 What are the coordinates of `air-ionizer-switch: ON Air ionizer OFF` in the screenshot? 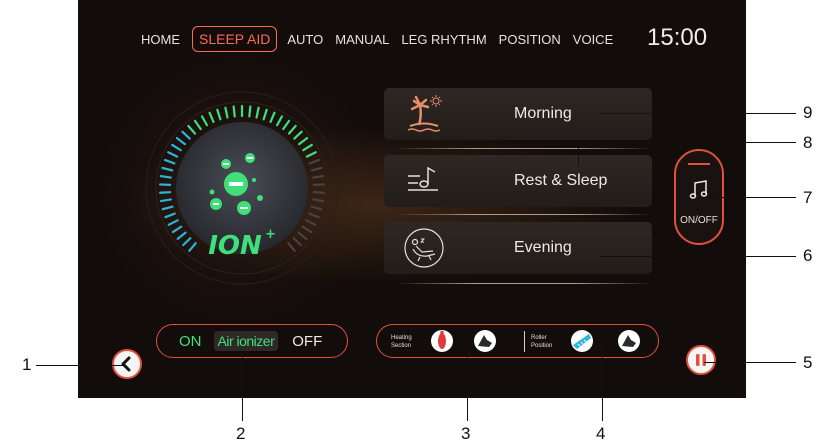 It's located at (252, 341).